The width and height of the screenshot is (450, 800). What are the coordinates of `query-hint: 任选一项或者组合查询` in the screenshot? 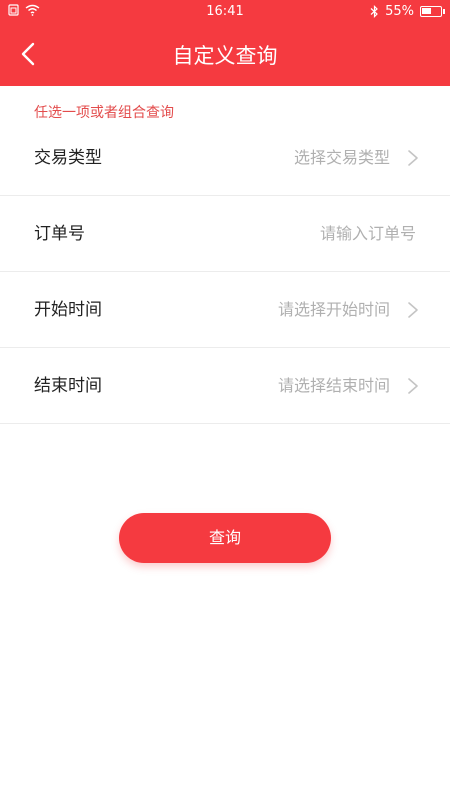 It's located at (104, 113).